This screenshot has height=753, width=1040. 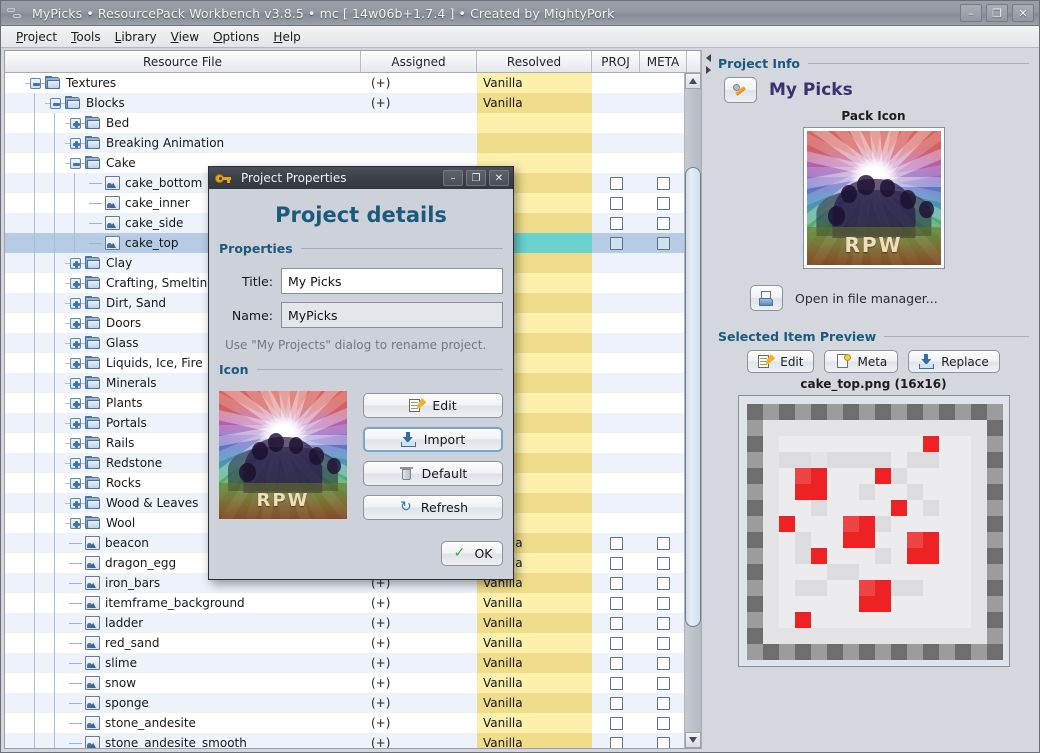 I want to click on table-row: stone_andesite_smooth (+) Vanilla, so click(x=344, y=740).